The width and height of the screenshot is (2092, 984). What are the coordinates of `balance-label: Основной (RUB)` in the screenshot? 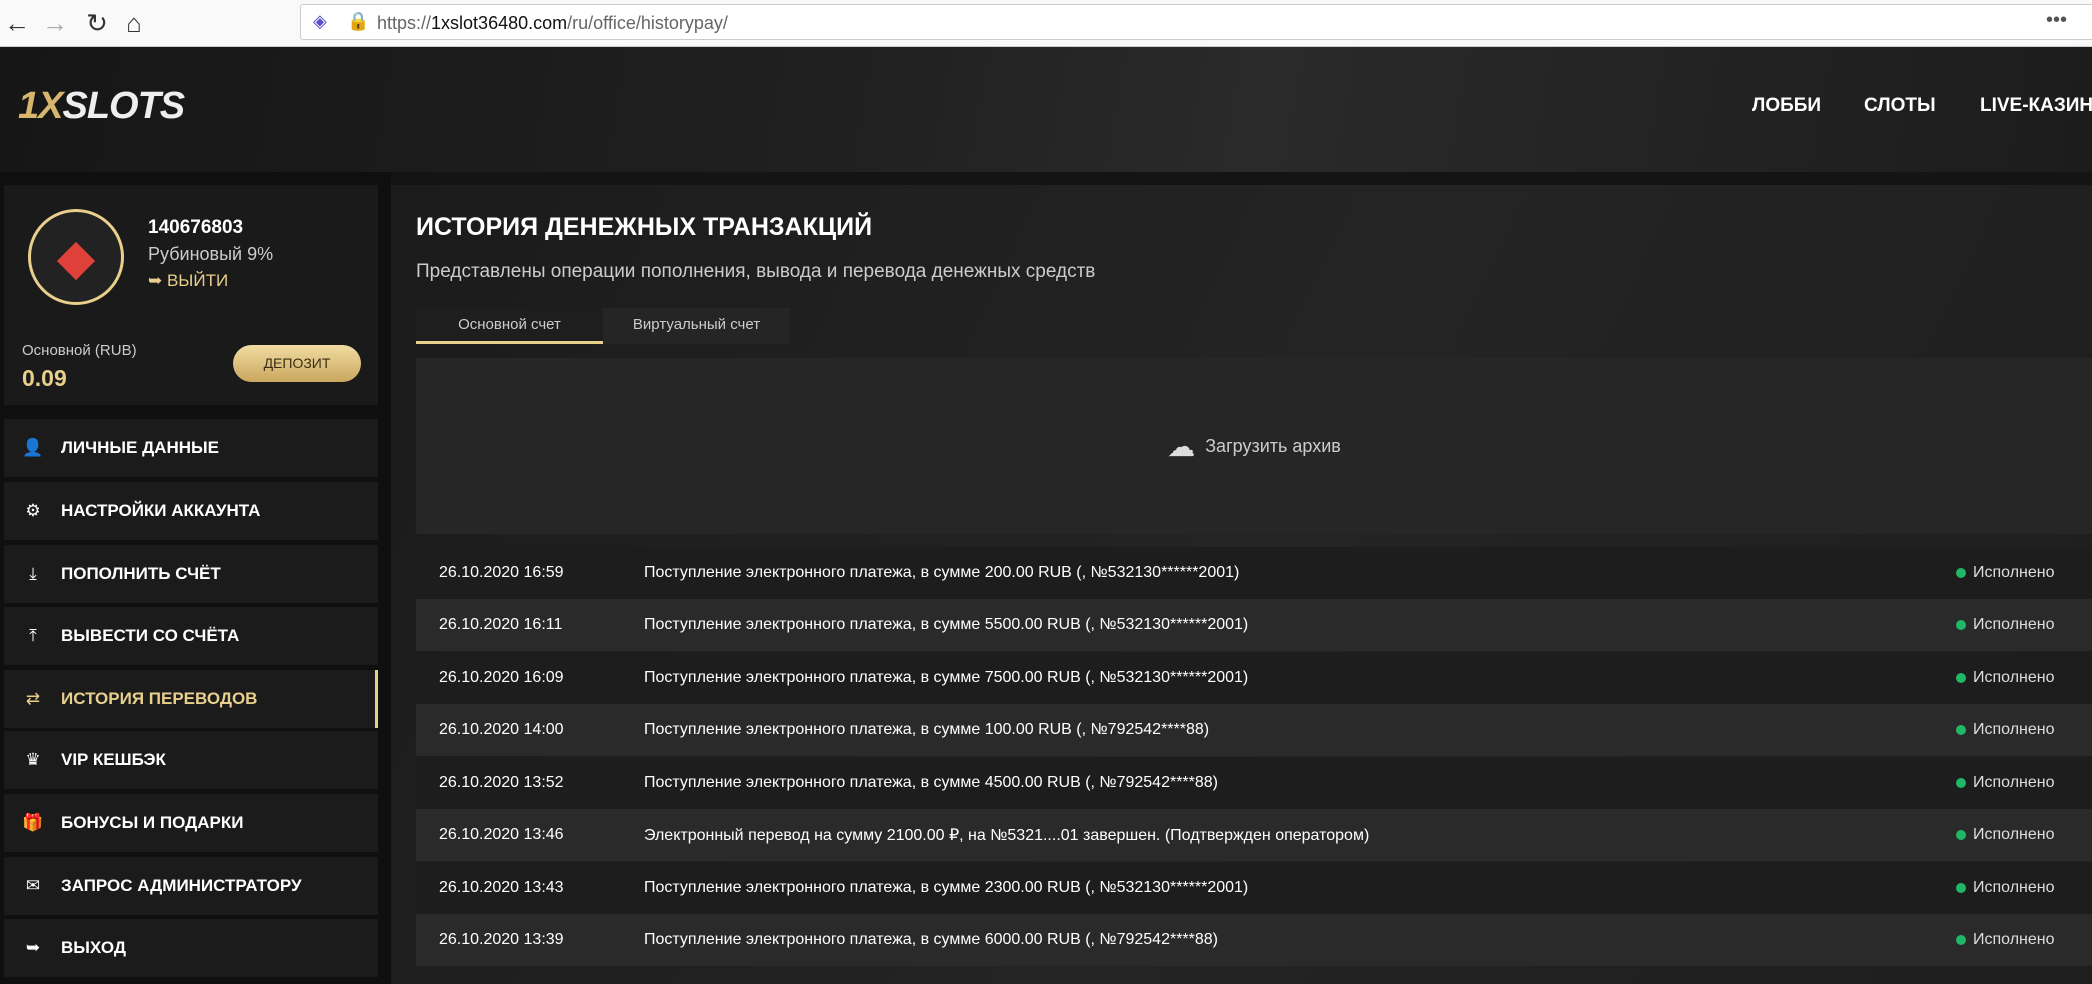 It's located at (79, 350).